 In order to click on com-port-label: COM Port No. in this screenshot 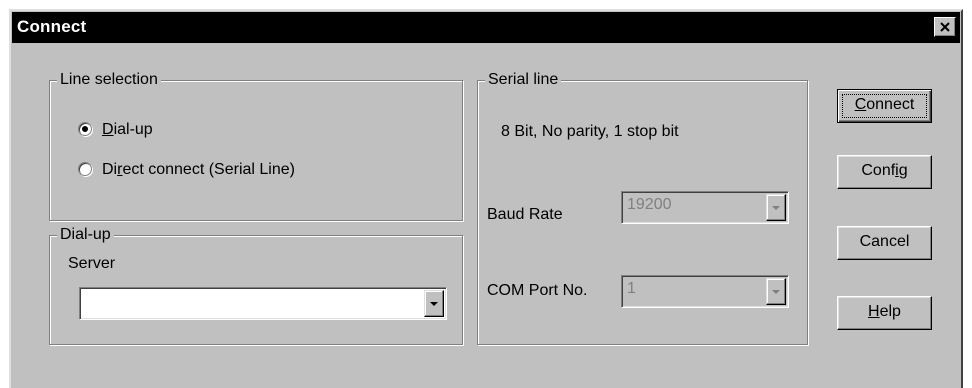, I will do `click(537, 290)`.